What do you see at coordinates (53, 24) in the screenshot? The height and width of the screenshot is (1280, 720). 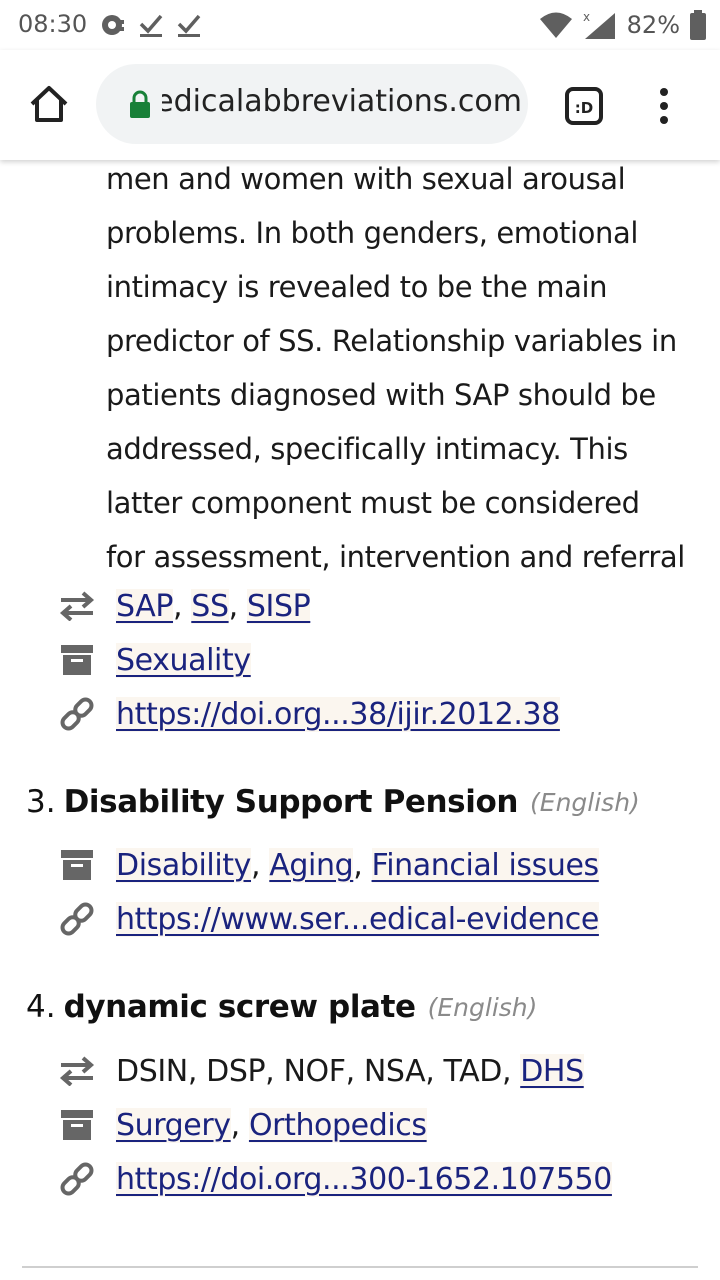 I see `status-time: 08:30` at bounding box center [53, 24].